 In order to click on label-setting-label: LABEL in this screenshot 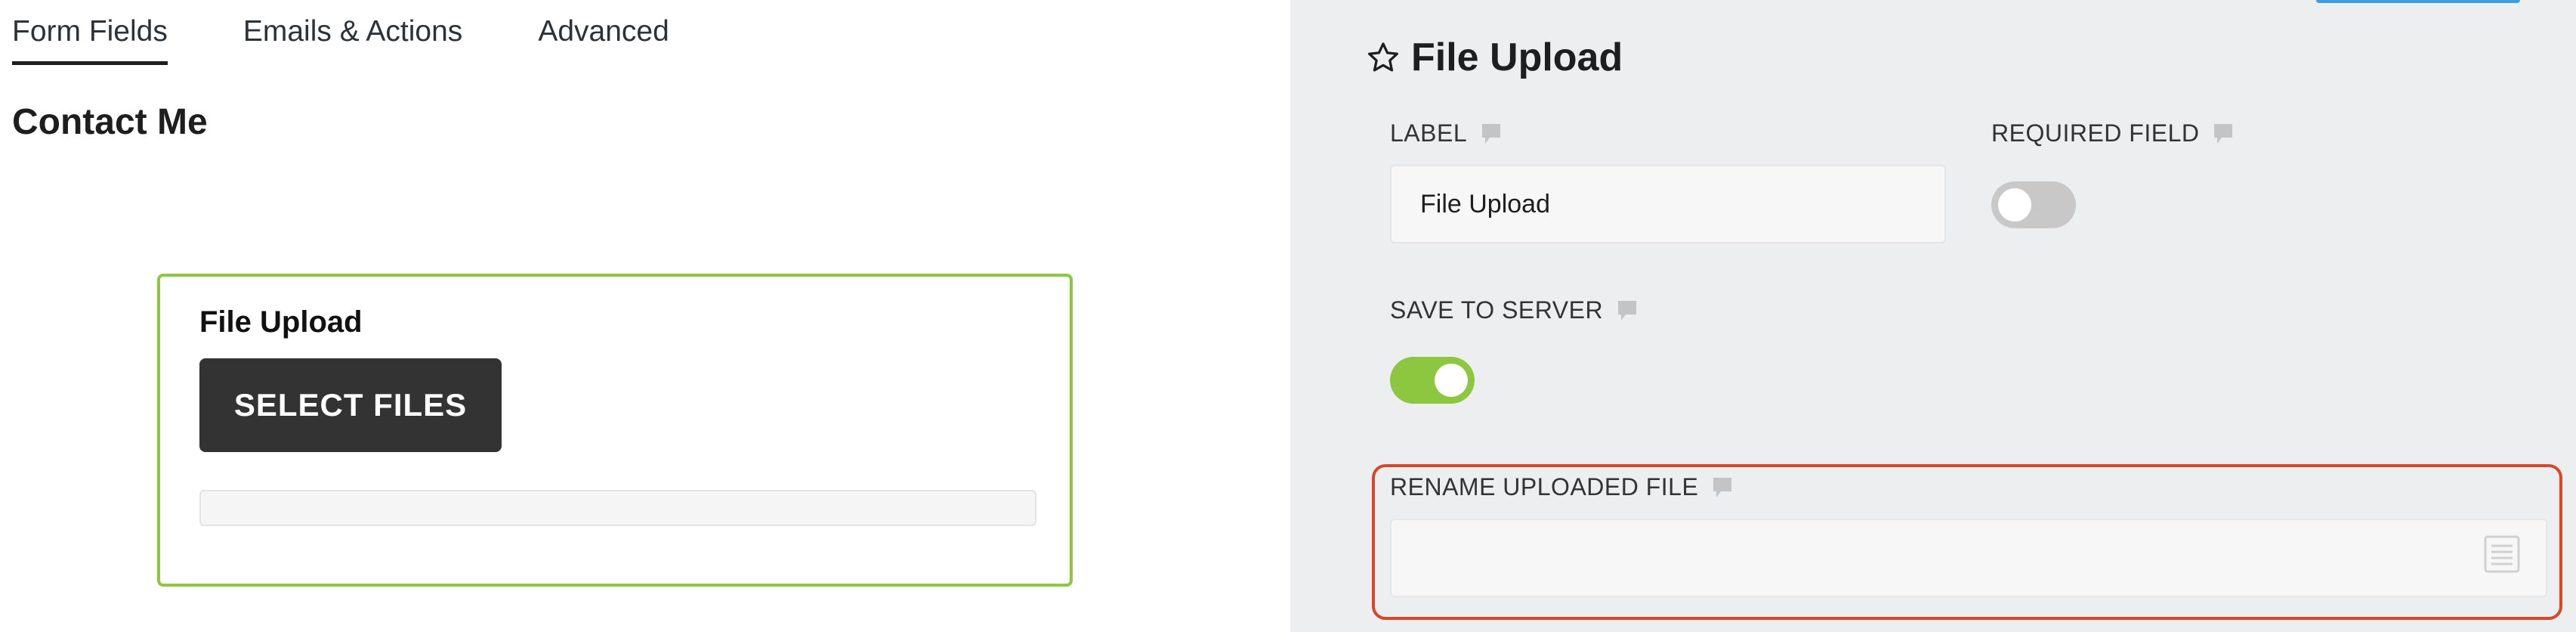, I will do `click(1446, 133)`.